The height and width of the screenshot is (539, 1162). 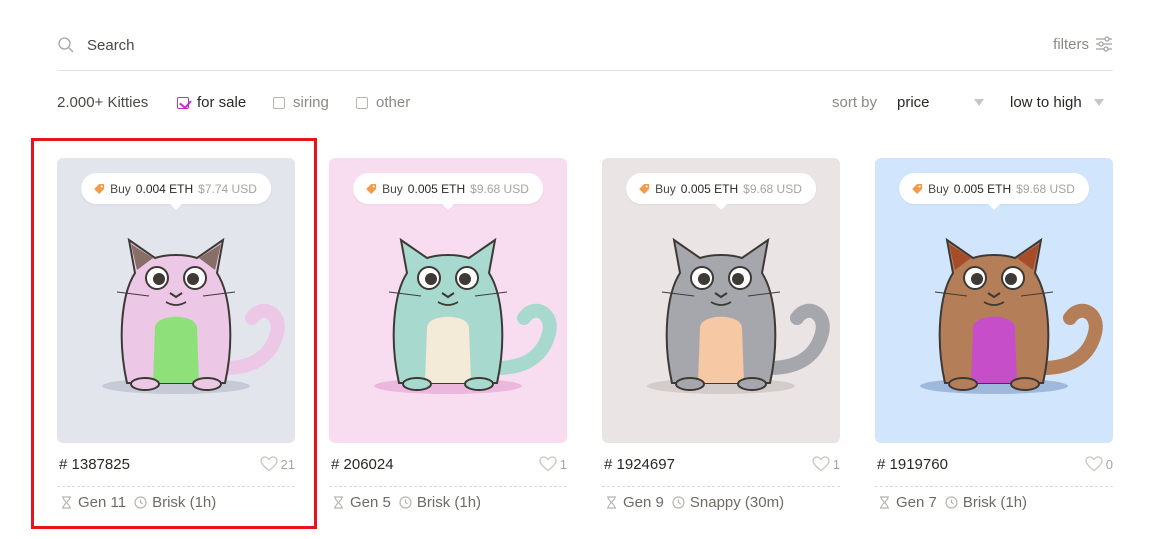 What do you see at coordinates (1046, 102) in the screenshot?
I see `sort-order-value: low to high` at bounding box center [1046, 102].